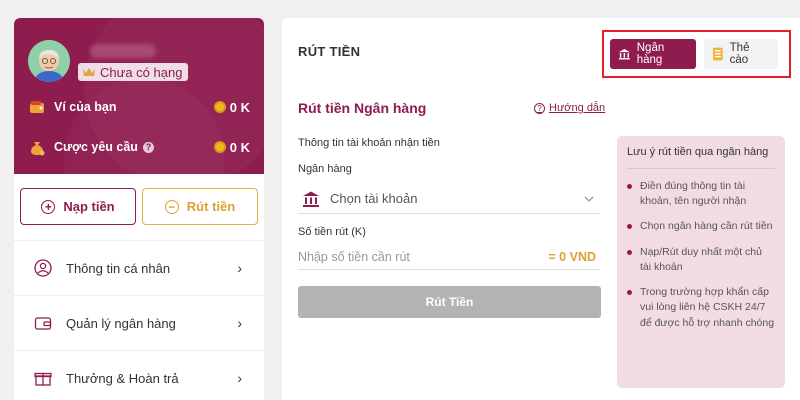 This screenshot has height=400, width=800. I want to click on deposit-button: + Nạp tiền, so click(78, 206).